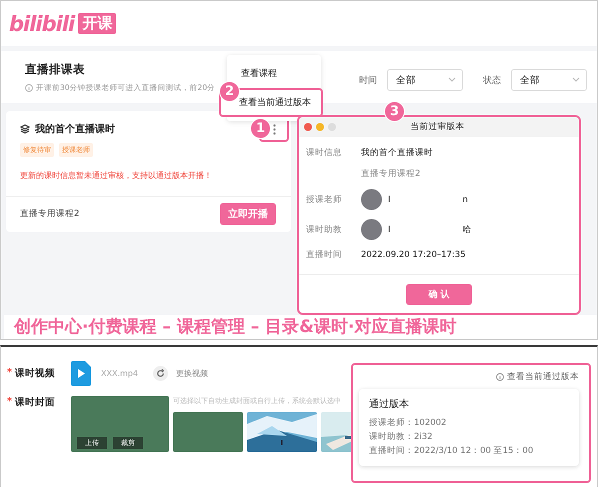 This screenshot has width=598, height=489. Describe the element at coordinates (401, 437) in the screenshot. I see `version-detail: 课时助教：2i32` at that location.